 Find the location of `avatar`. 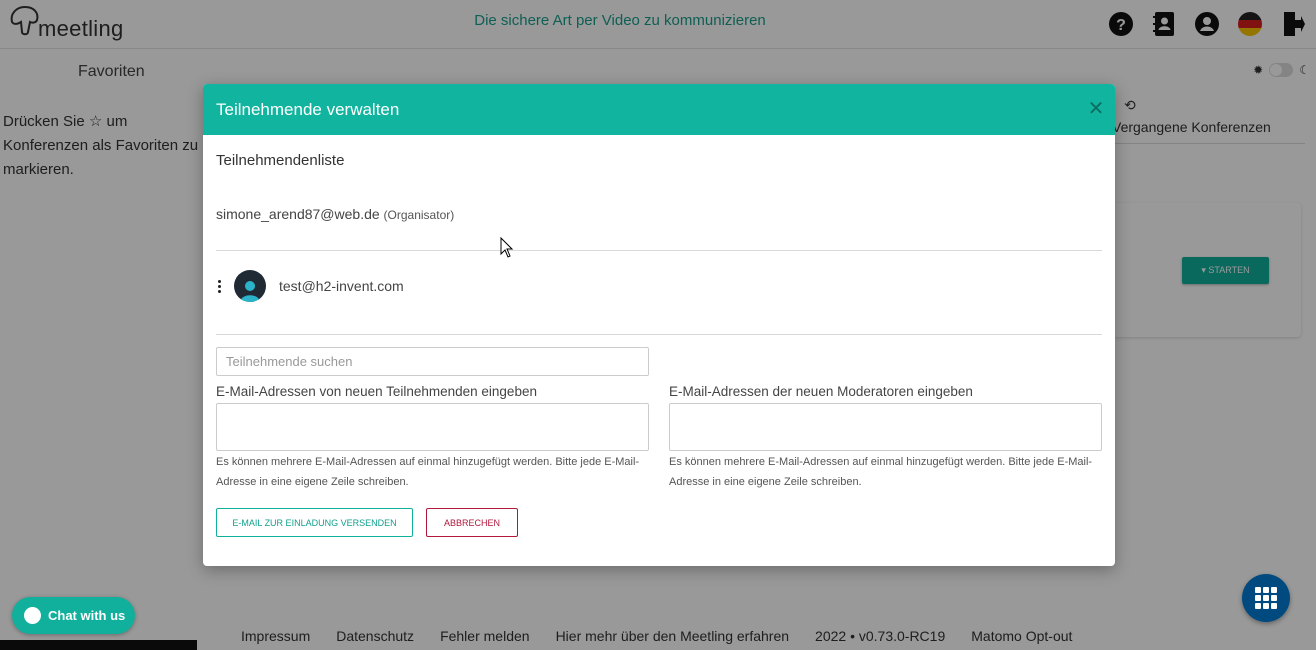

avatar is located at coordinates (250, 286).